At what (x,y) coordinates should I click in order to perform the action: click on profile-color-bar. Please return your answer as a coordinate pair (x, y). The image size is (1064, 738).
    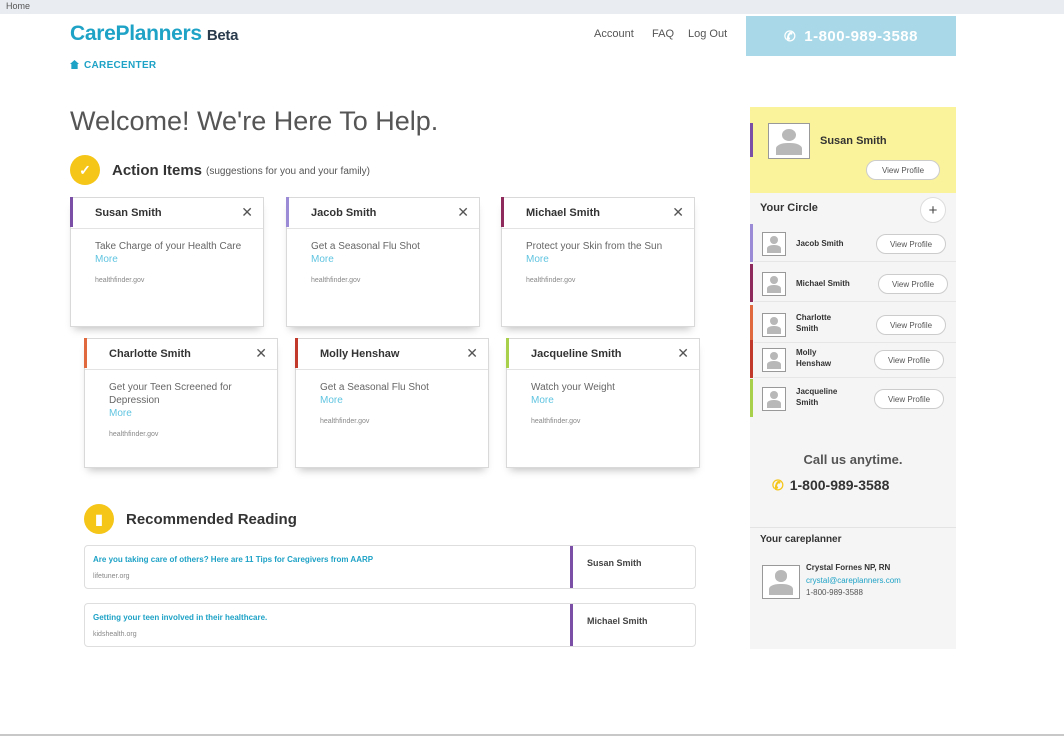
    Looking at the image, I should click on (751, 140).